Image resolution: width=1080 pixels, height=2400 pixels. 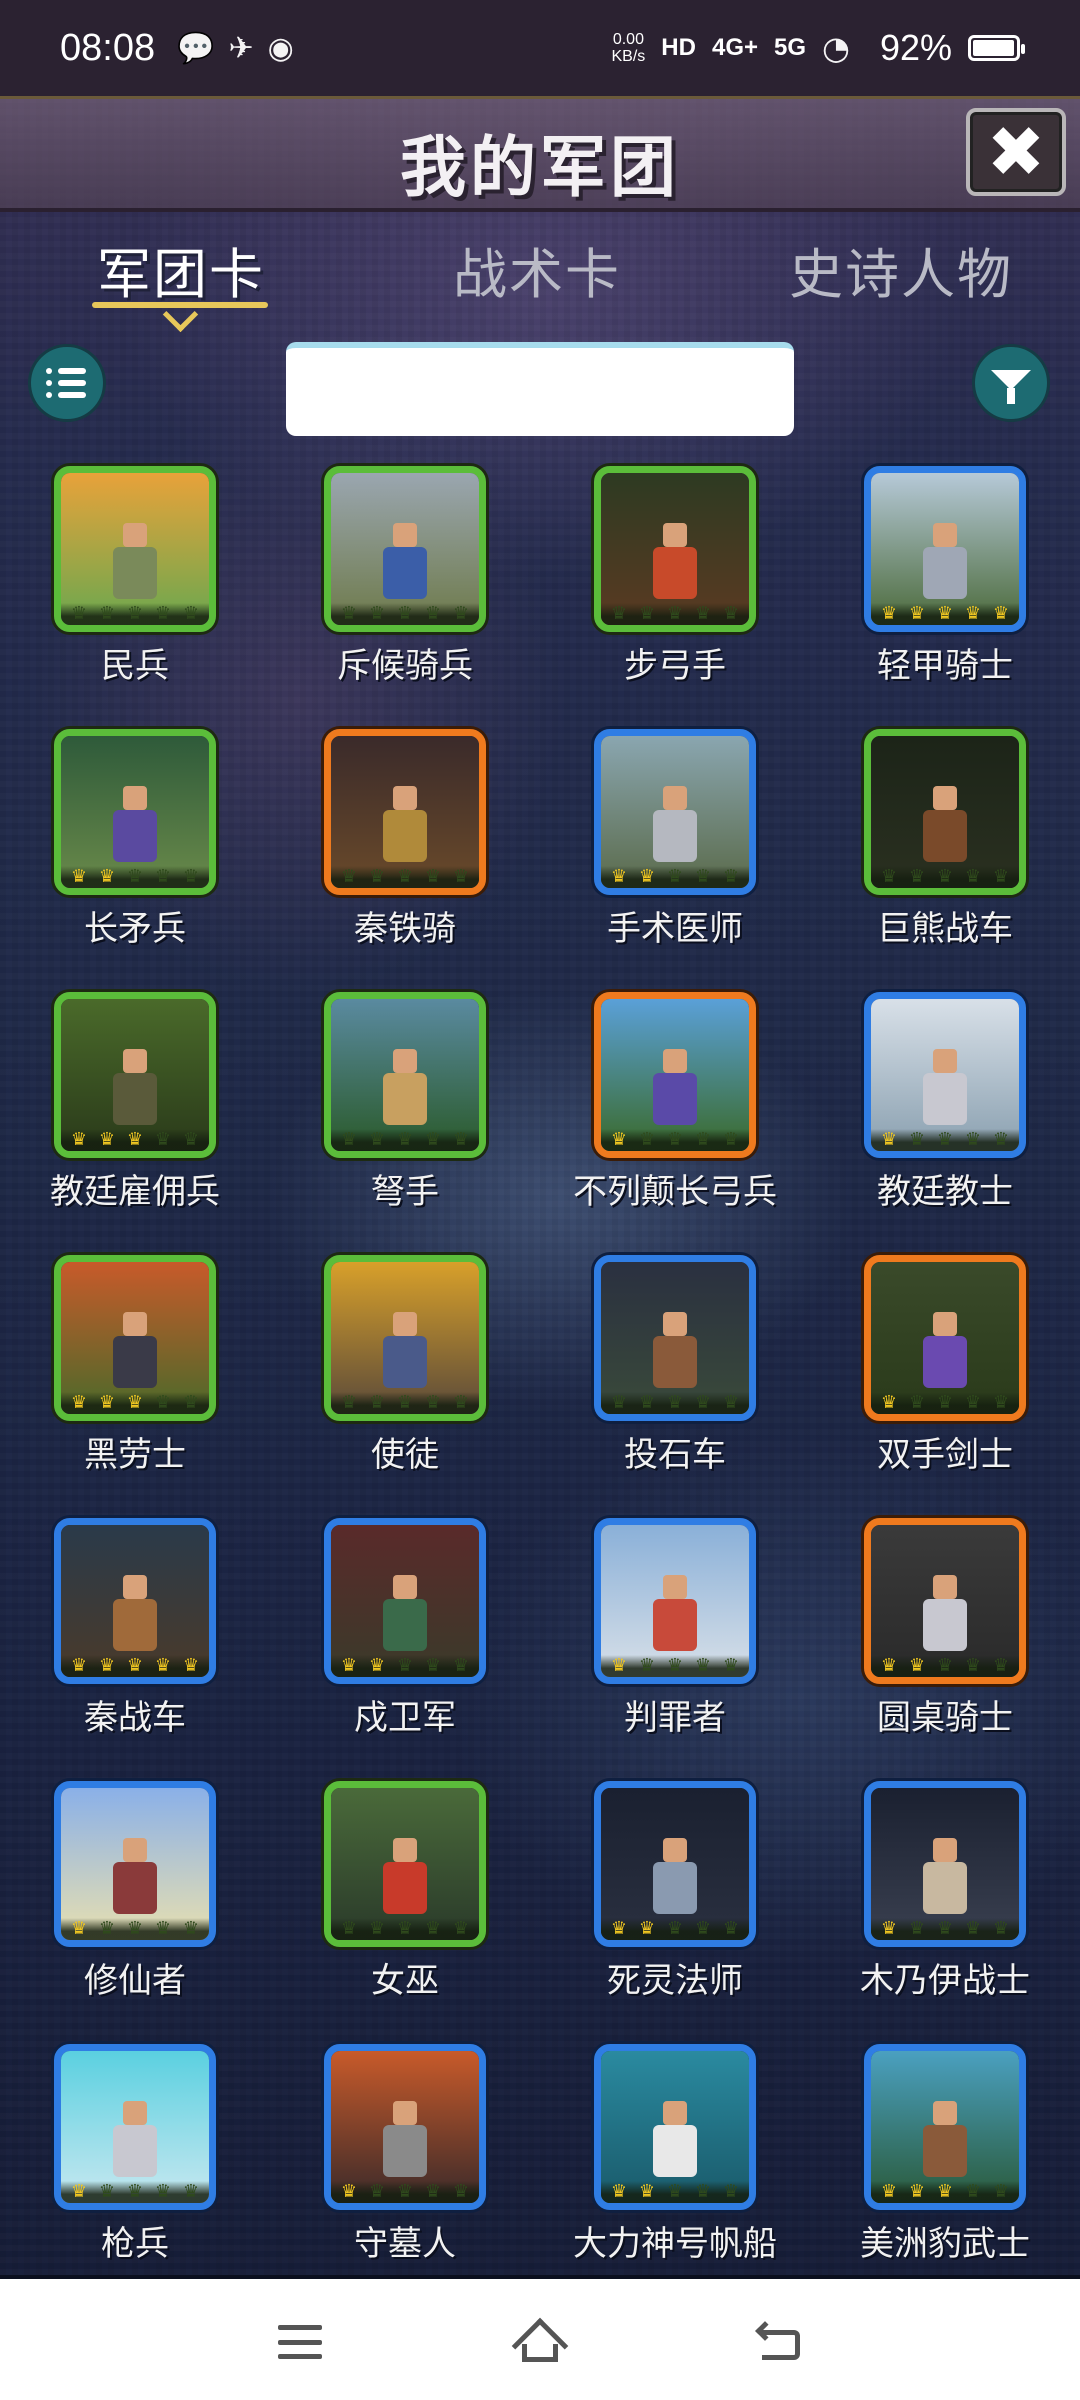 I want to click on unit-card: ♛ ♛ ♛ ♛ ♛ 死灵法师, so click(x=675, y=1912).